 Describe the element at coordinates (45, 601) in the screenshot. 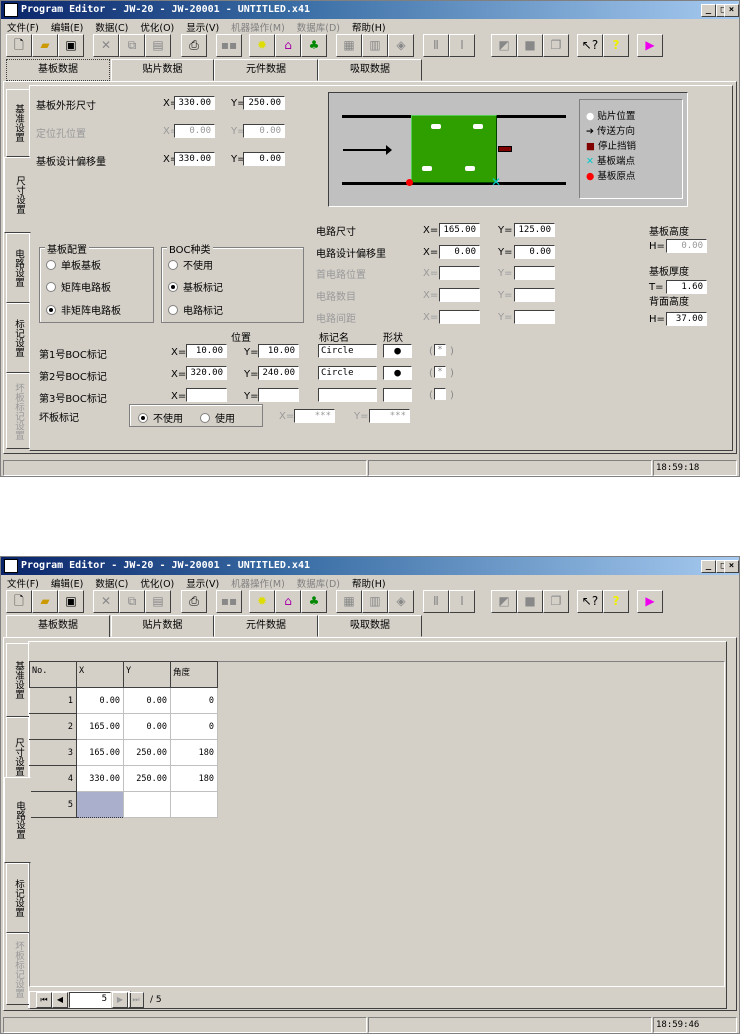

I see `open-folder-icon: ▰` at that location.